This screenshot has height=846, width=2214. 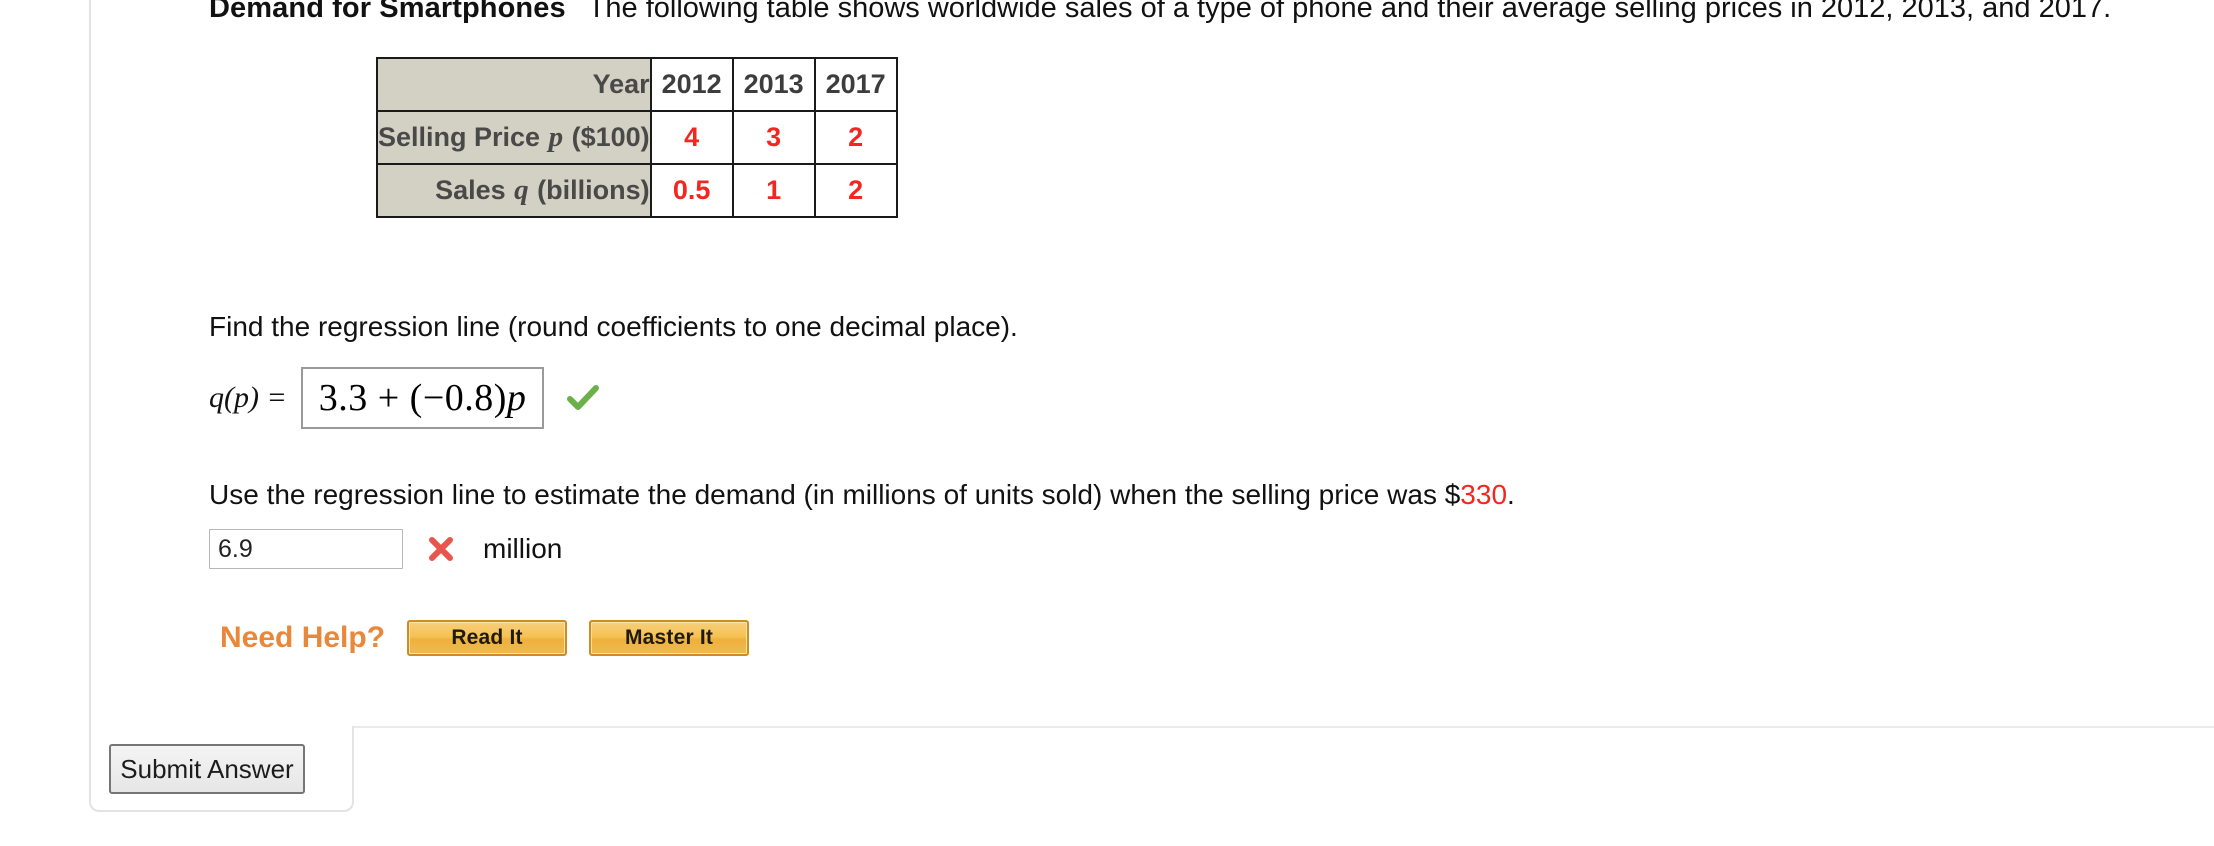 What do you see at coordinates (521, 190) in the screenshot?
I see `row-label-variable: q` at bounding box center [521, 190].